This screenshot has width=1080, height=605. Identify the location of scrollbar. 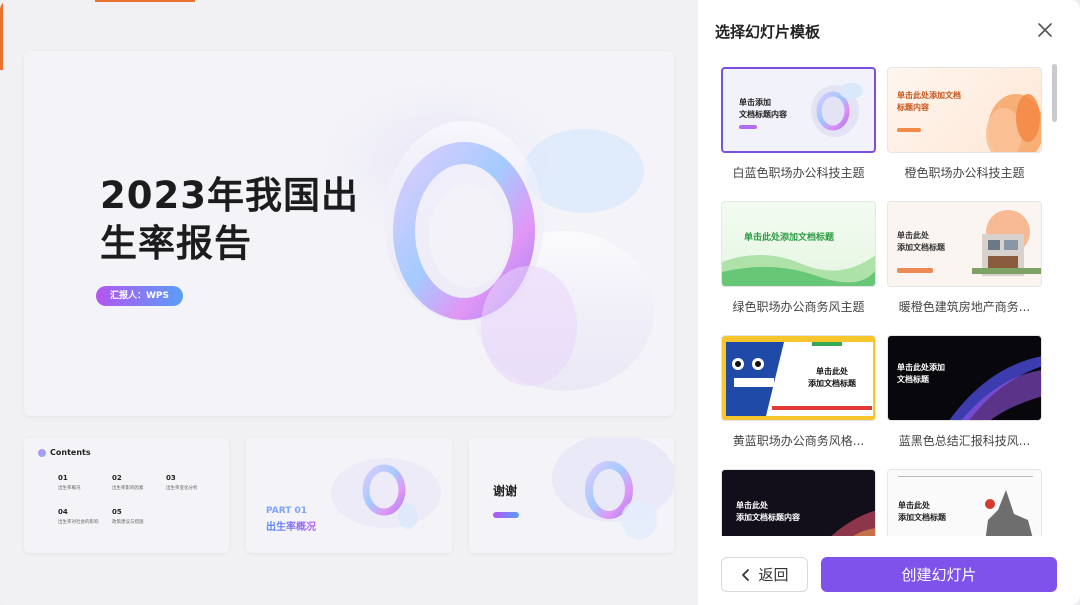
(1054, 93).